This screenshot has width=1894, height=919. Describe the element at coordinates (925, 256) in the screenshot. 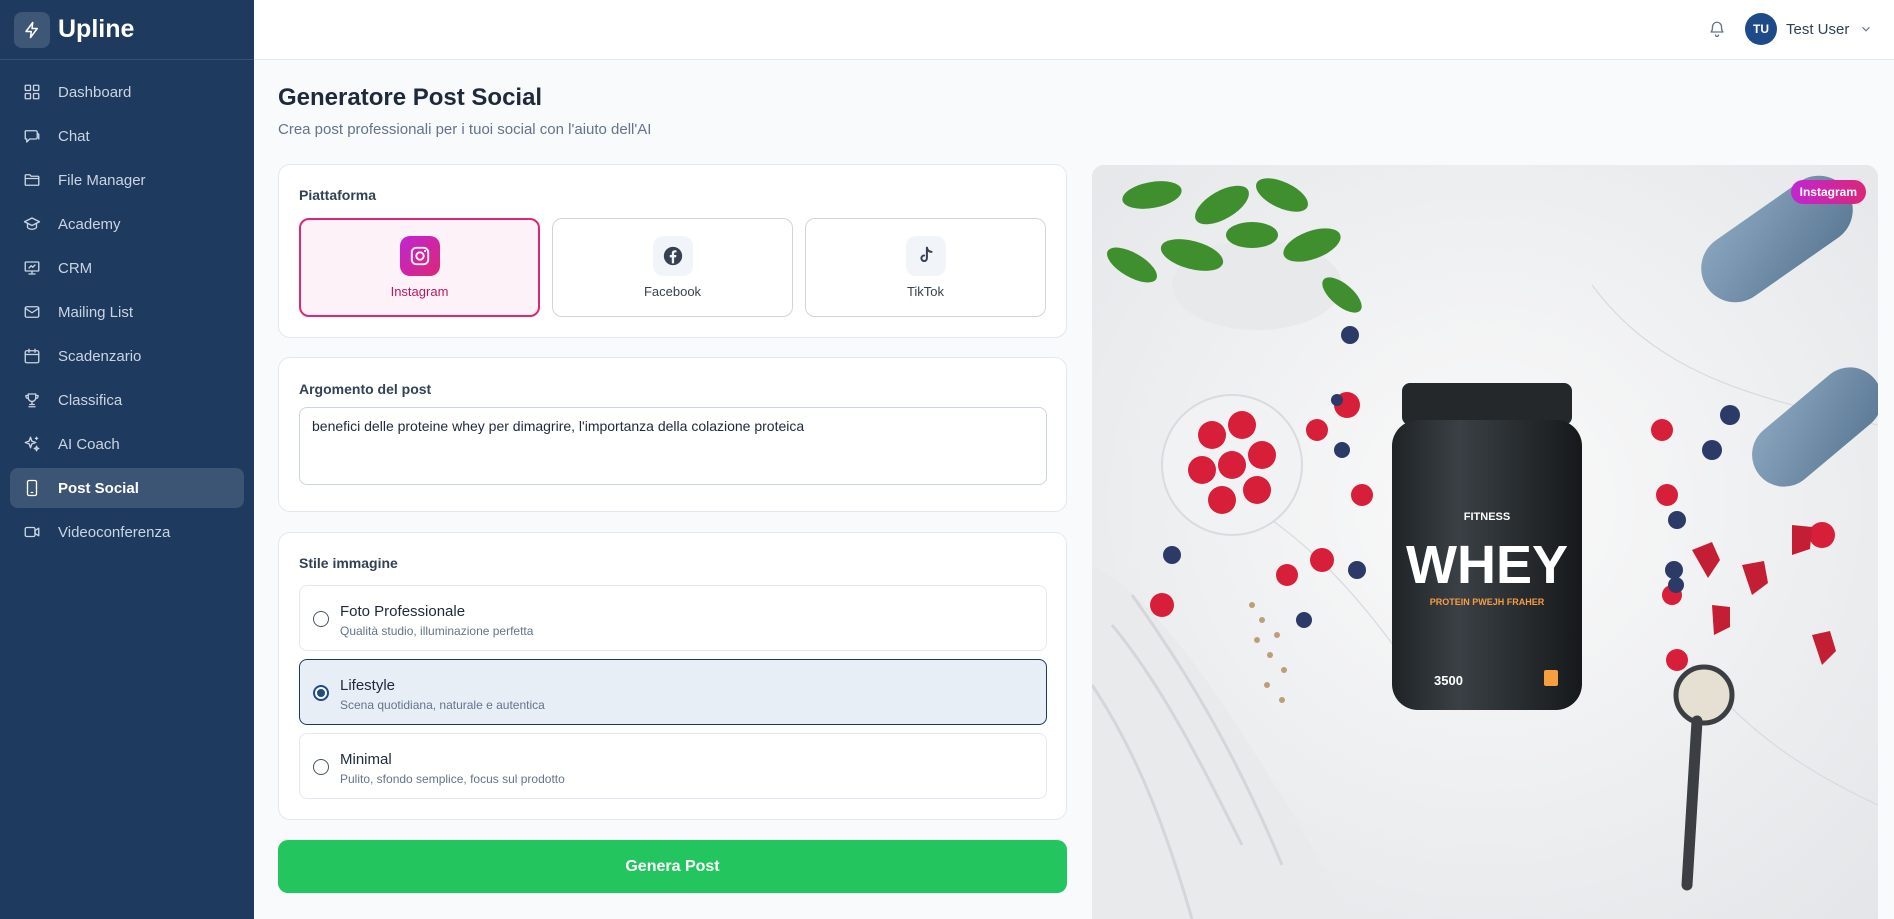

I see `tiktok-icon` at that location.